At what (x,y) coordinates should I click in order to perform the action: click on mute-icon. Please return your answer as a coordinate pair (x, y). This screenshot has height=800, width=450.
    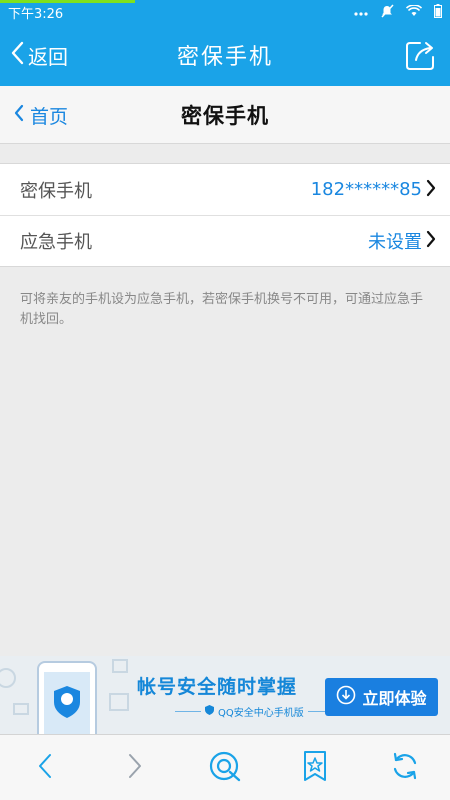
    Looking at the image, I should click on (387, 12).